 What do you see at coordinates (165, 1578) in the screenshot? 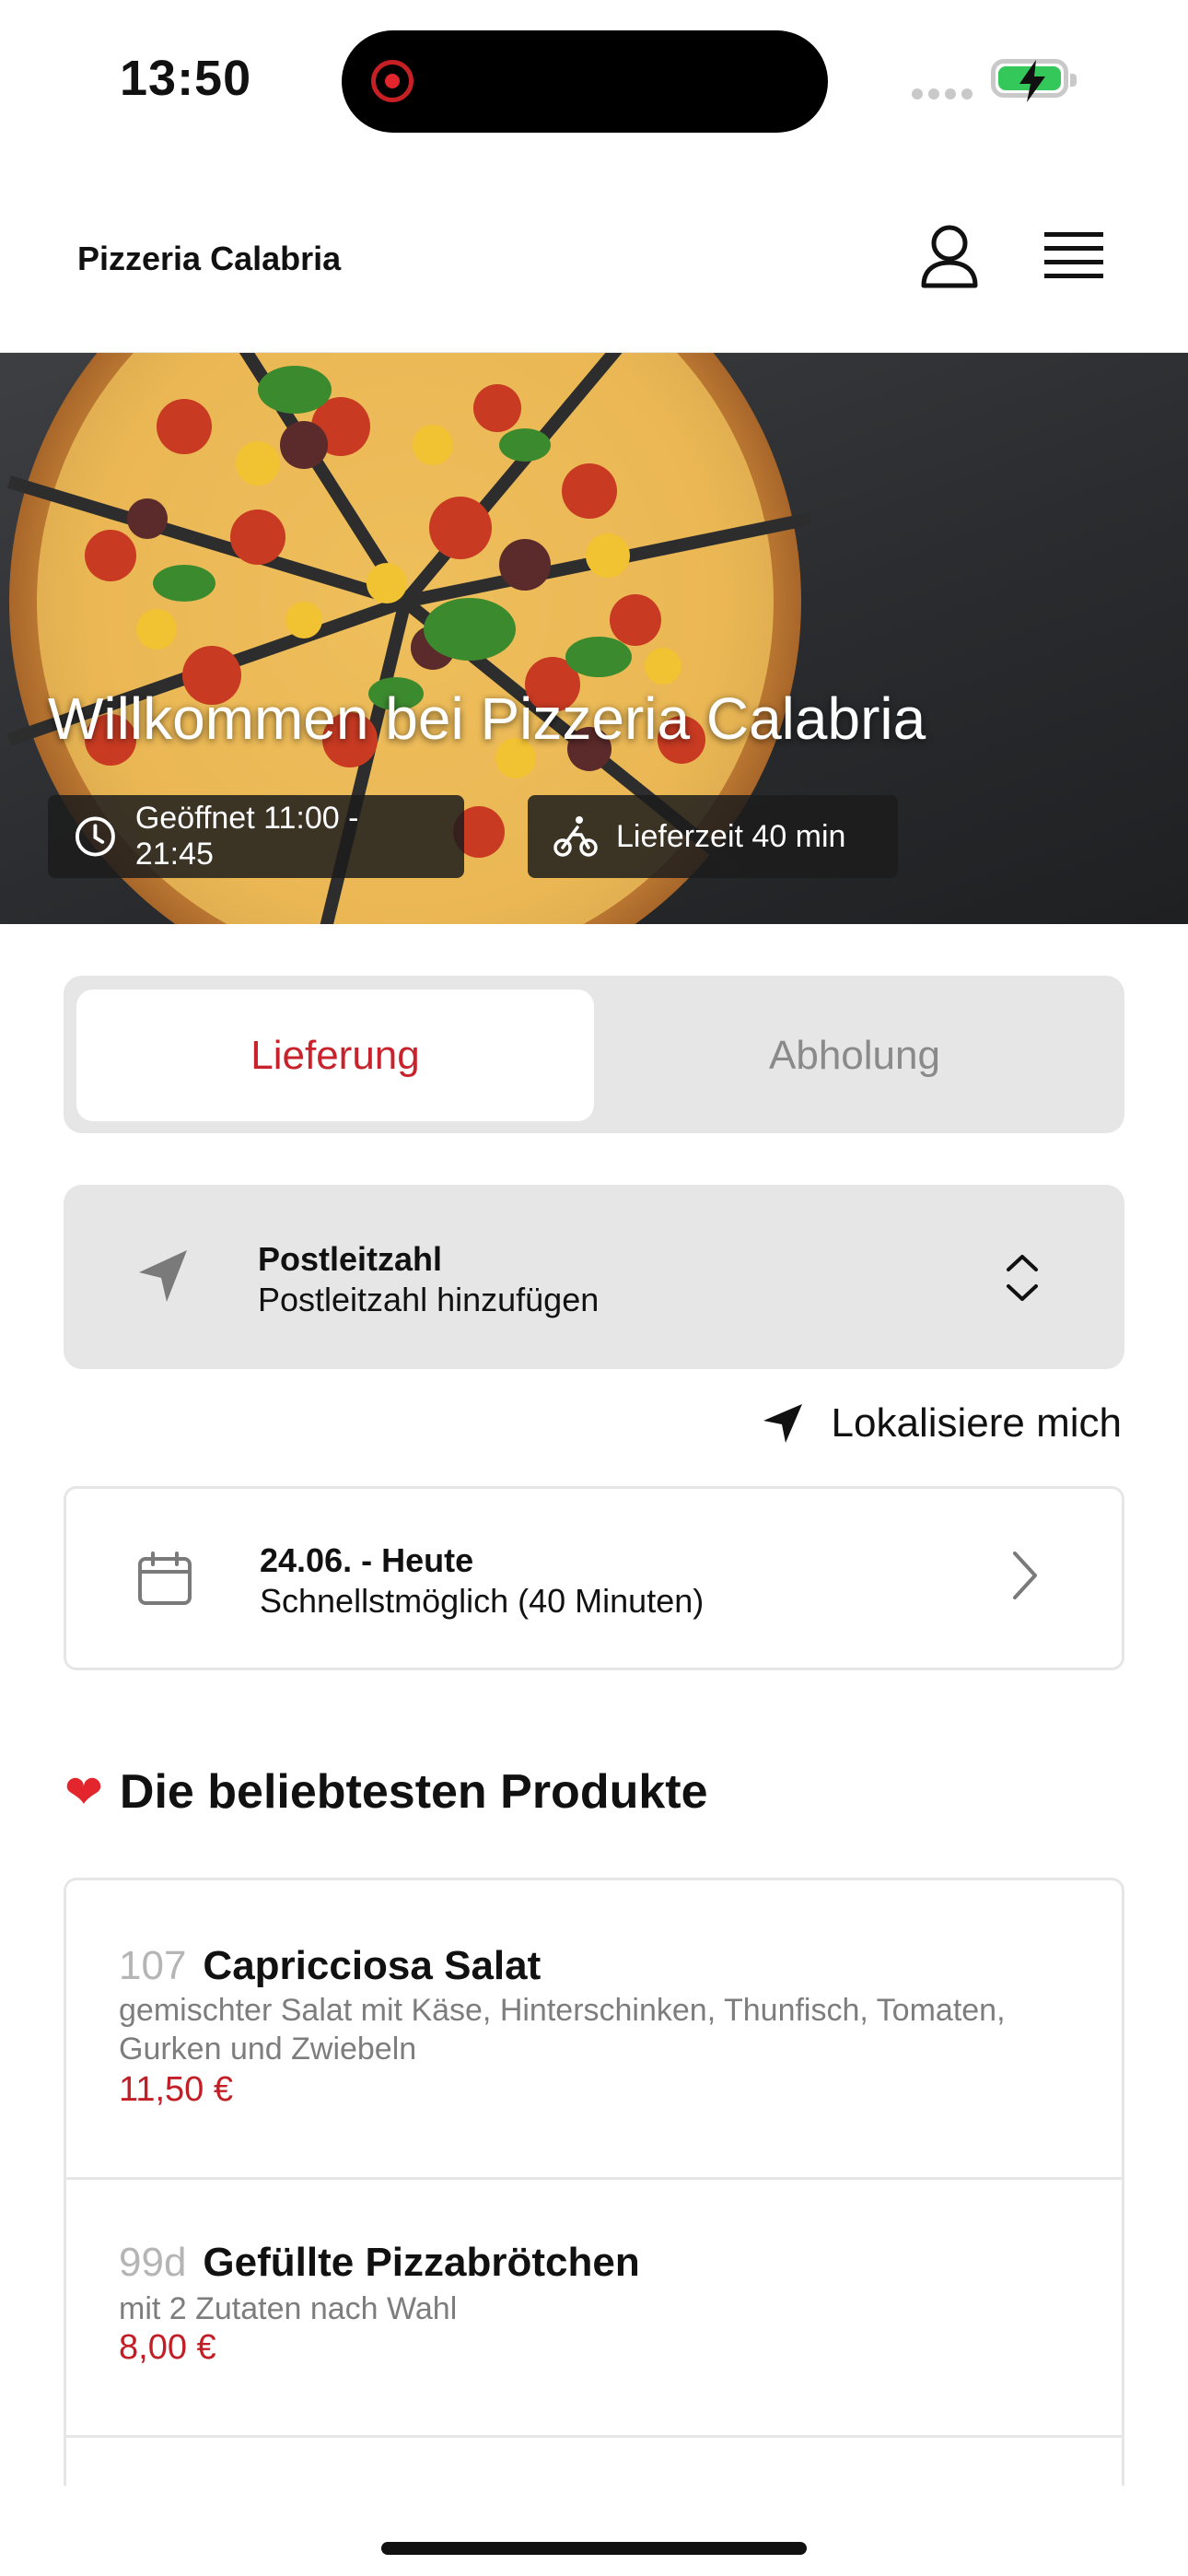
I see `calendar-icon` at bounding box center [165, 1578].